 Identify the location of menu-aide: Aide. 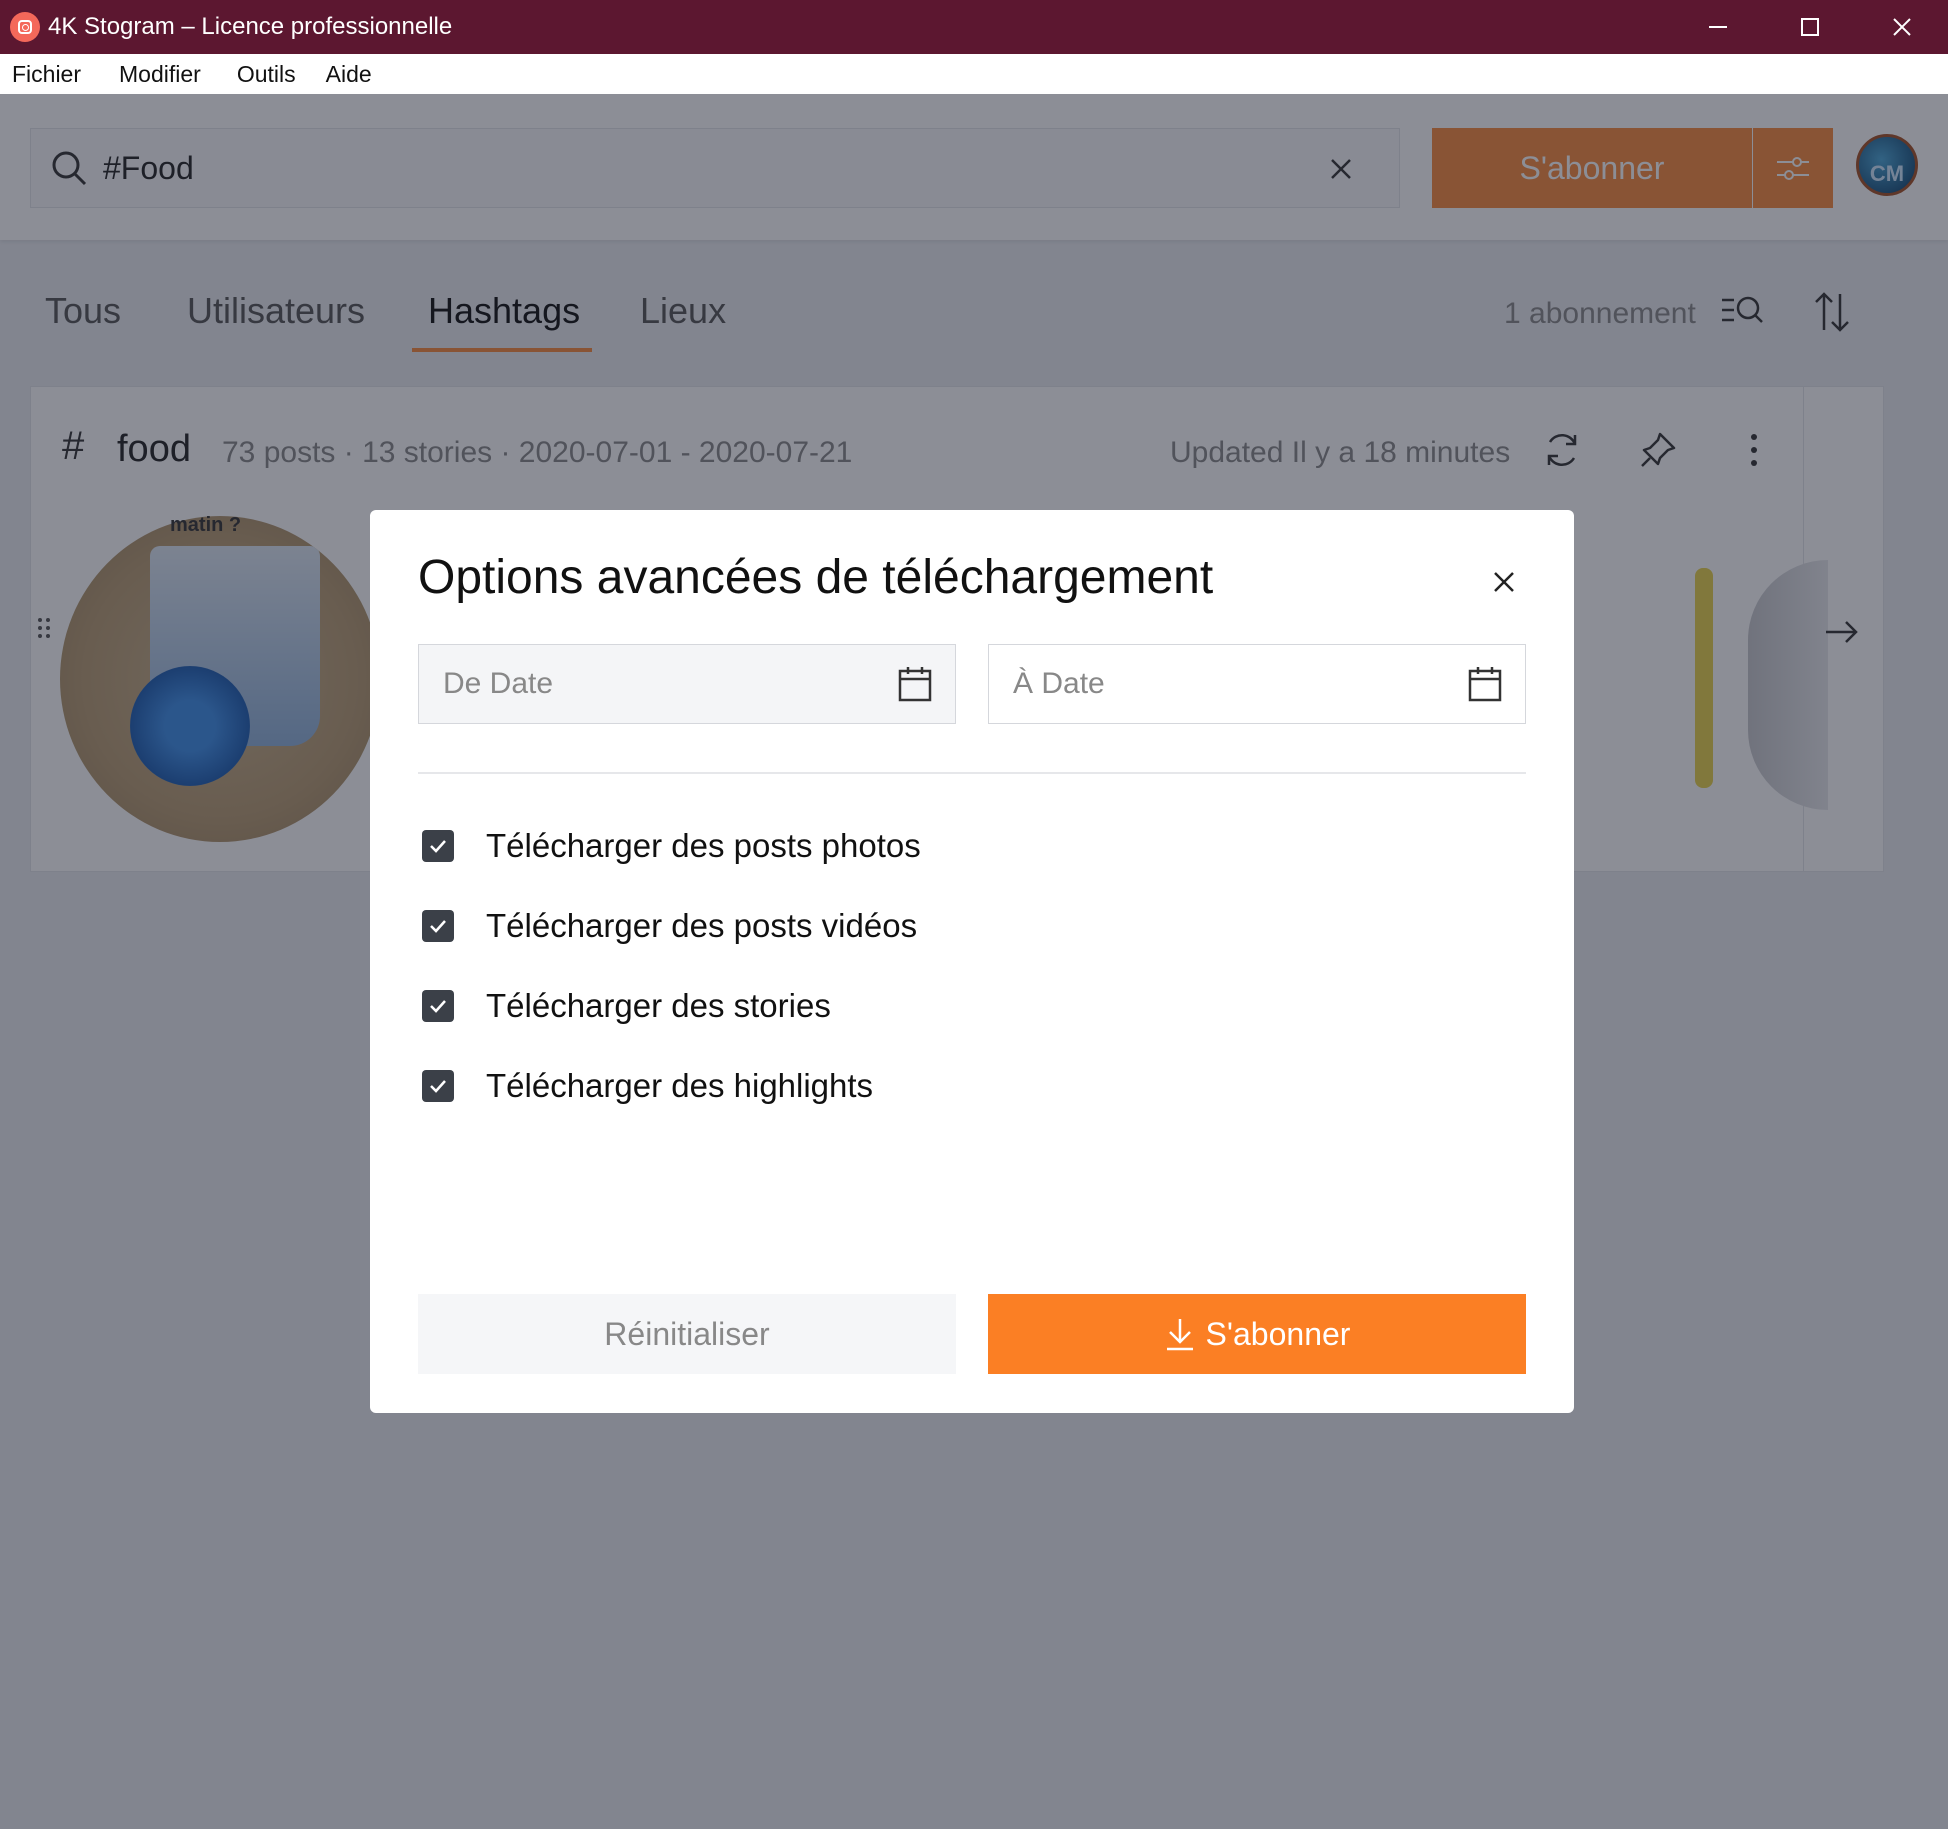
(349, 74).